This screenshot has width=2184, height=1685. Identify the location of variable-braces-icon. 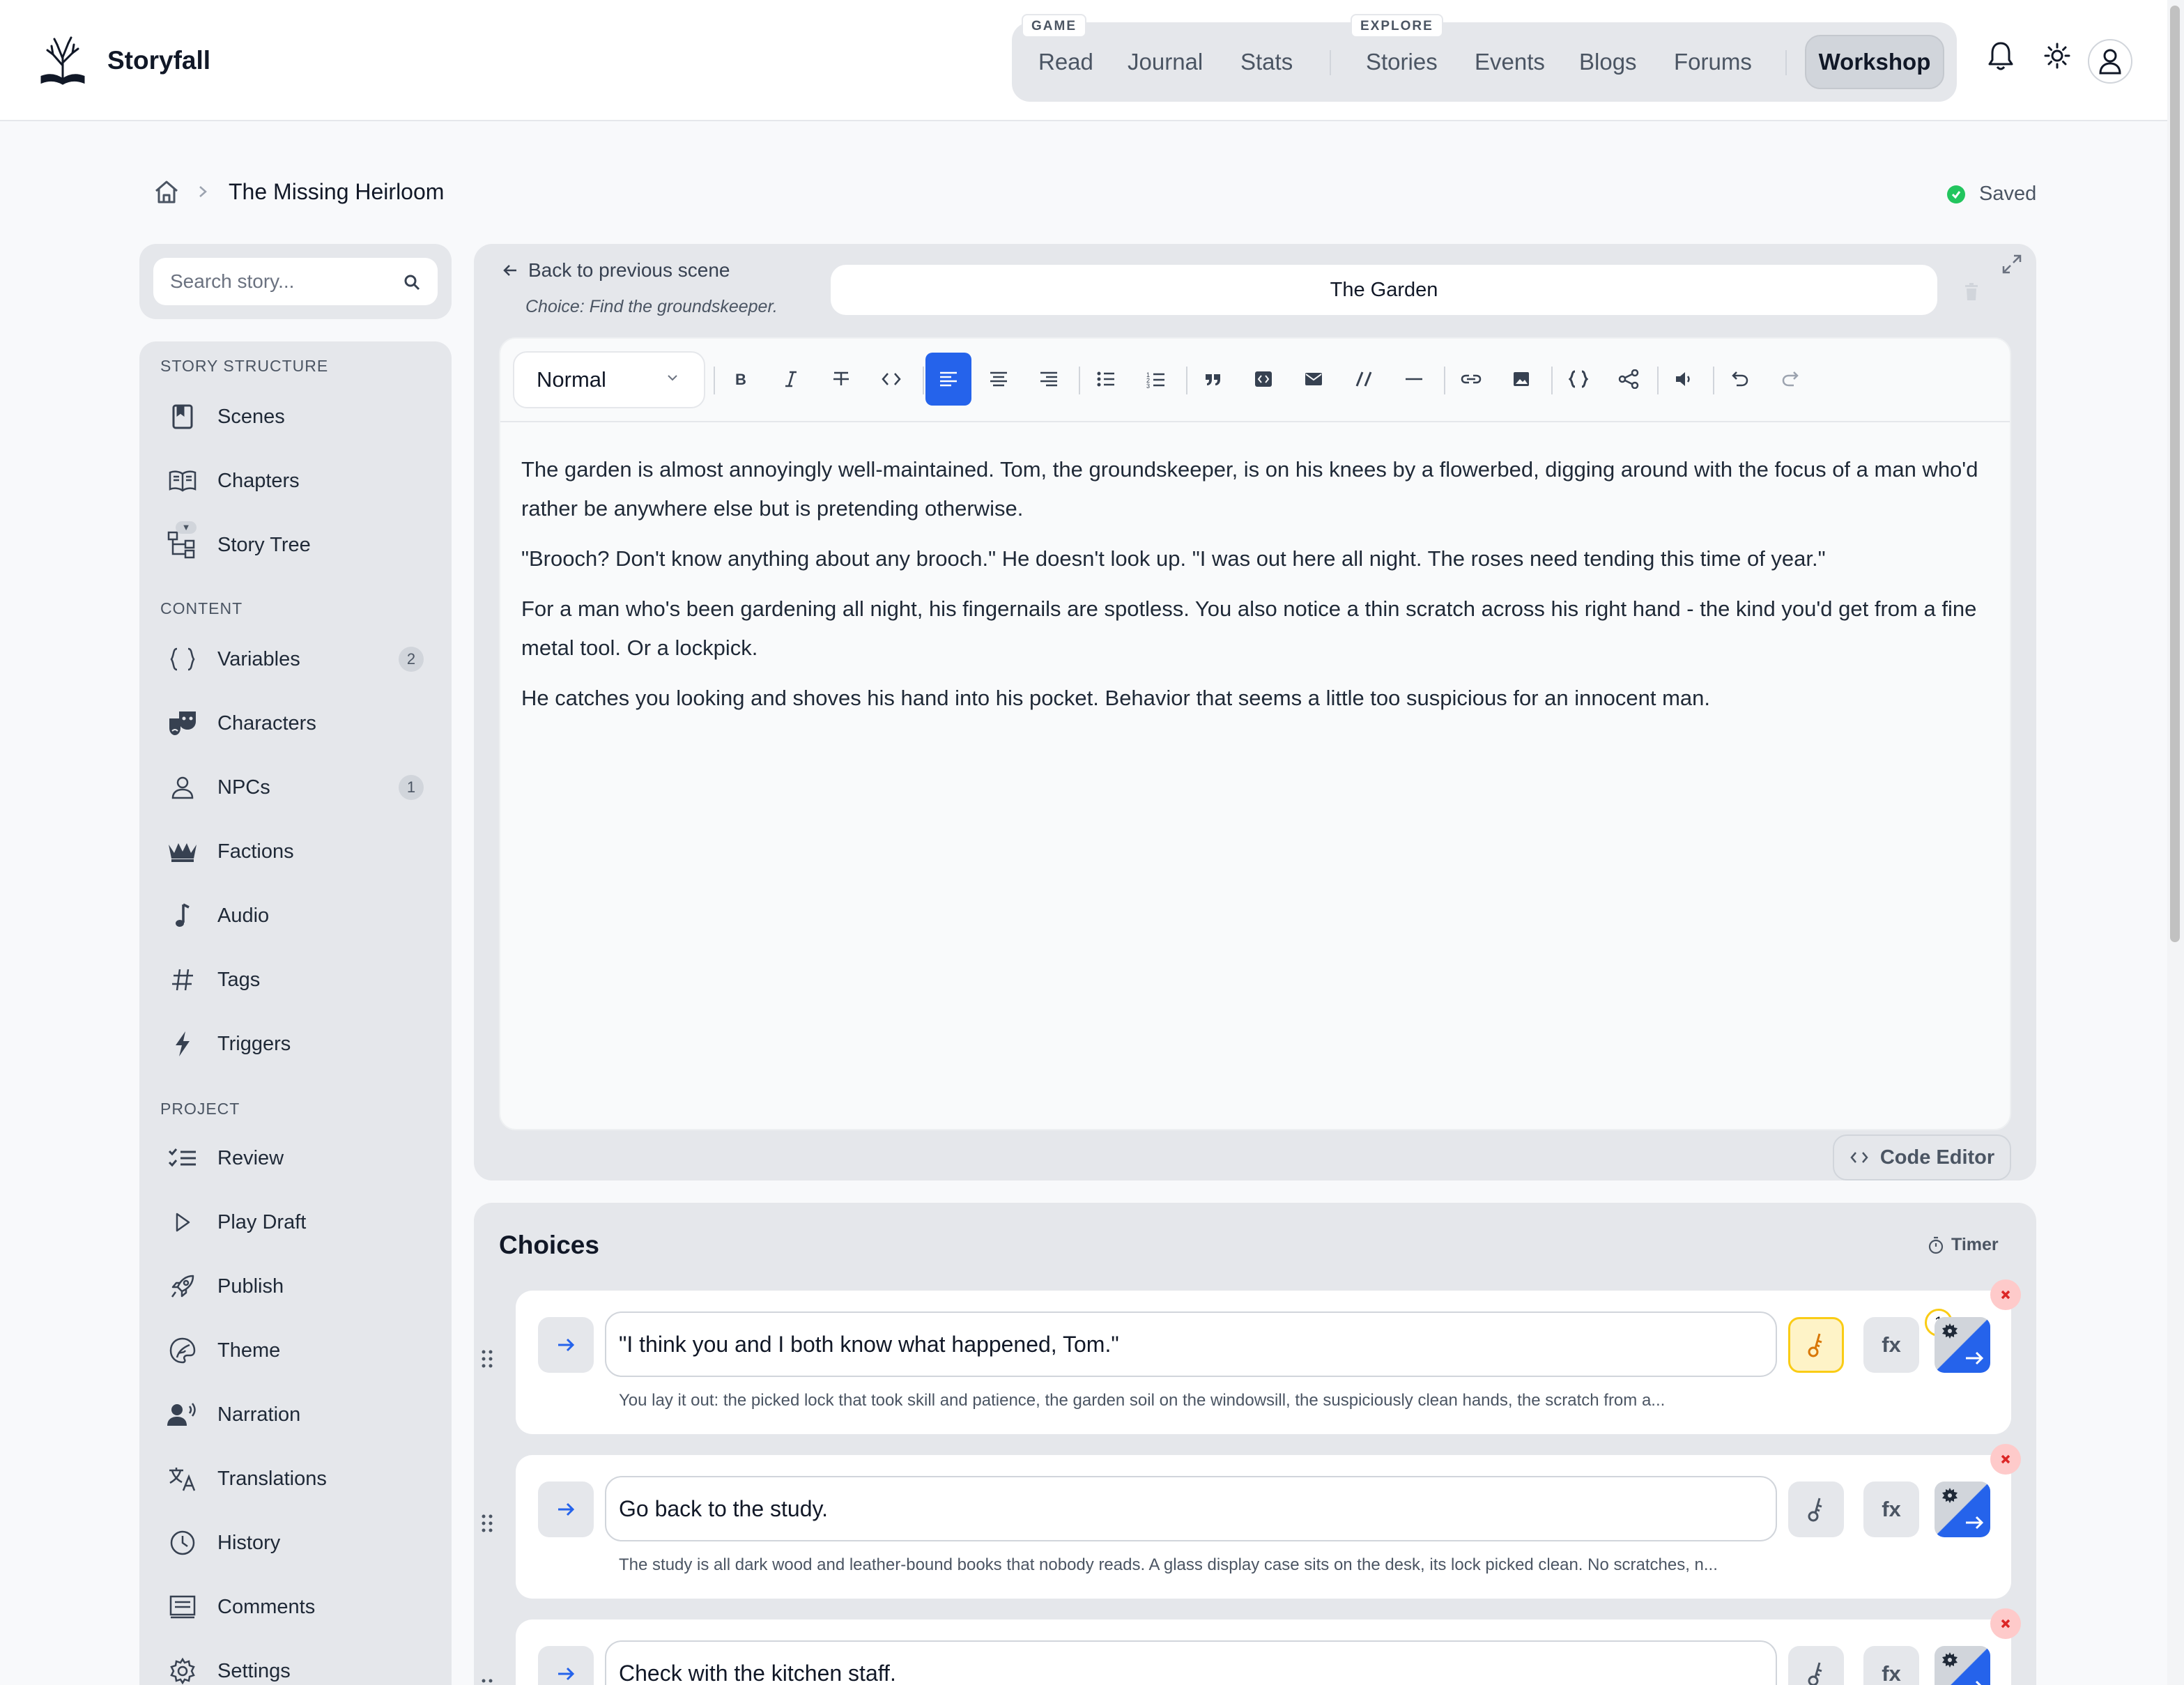
(1578, 379).